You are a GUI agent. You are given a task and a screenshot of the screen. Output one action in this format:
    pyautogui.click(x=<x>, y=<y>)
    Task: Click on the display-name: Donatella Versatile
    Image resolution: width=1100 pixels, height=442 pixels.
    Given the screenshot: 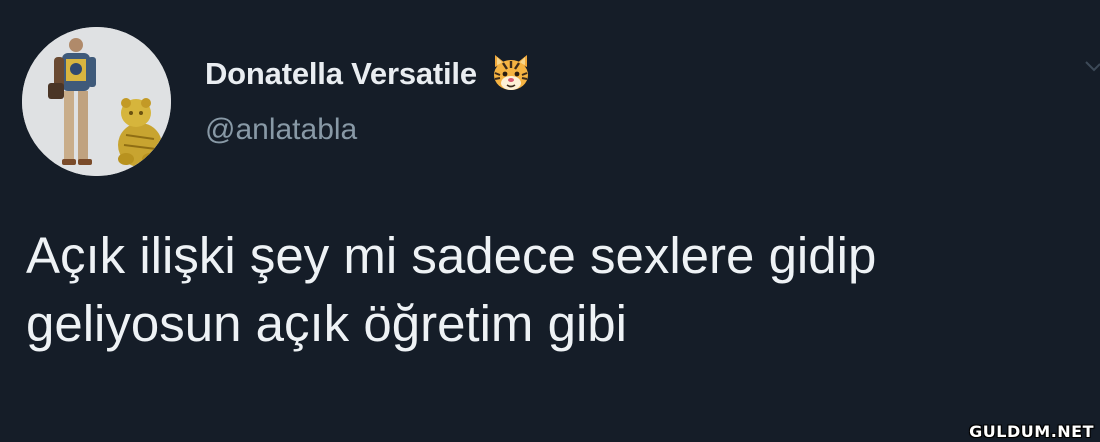 What is the action you would take?
    pyautogui.click(x=341, y=74)
    